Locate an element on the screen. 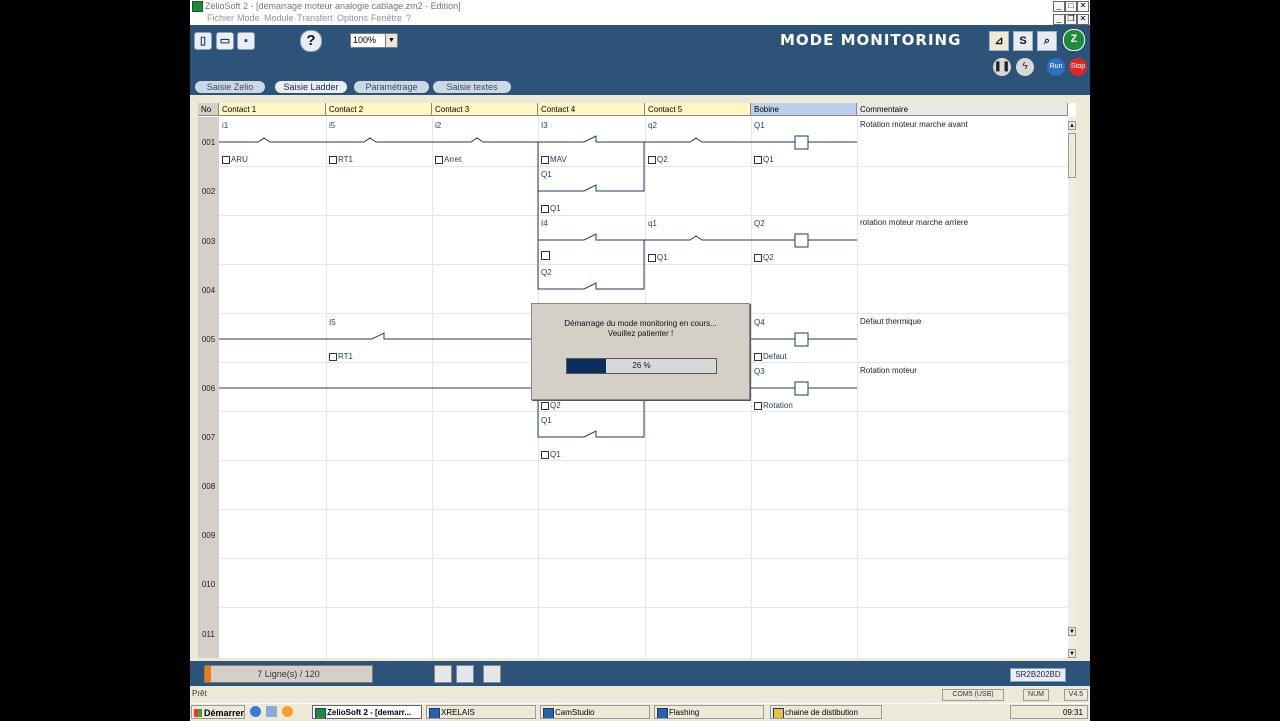 Image resolution: width=1280 pixels, height=721 pixels. contact-label: I4 is located at coordinates (544, 223).